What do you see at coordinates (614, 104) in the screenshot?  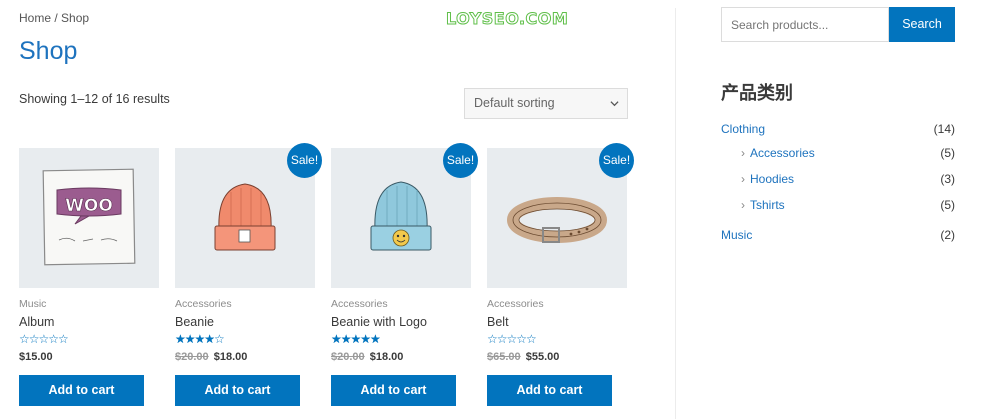 I see `chevron-down-icon` at bounding box center [614, 104].